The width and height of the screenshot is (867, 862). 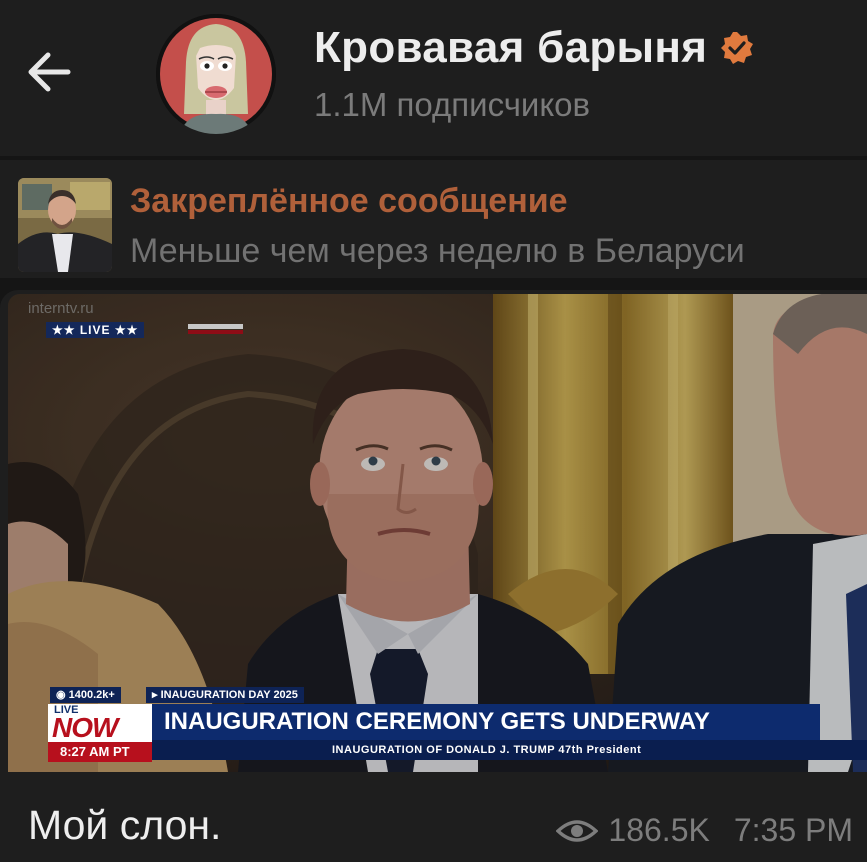 I want to click on message-meta: 186.5K 7:35 PM, so click(x=704, y=830).